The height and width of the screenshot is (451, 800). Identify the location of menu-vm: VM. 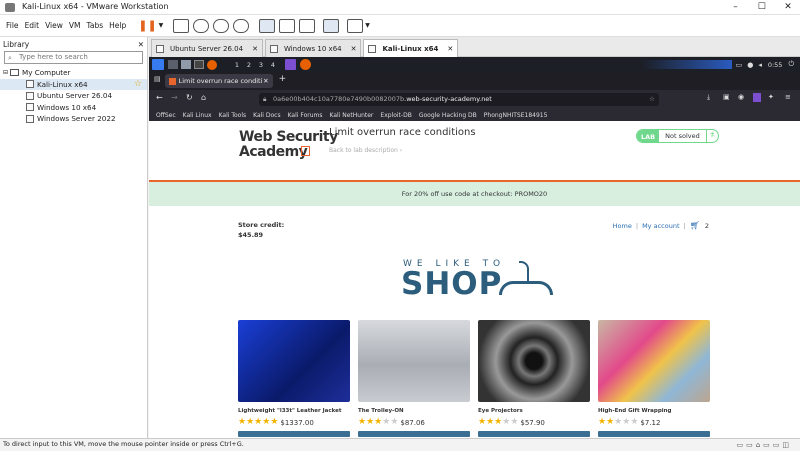
(75, 25).